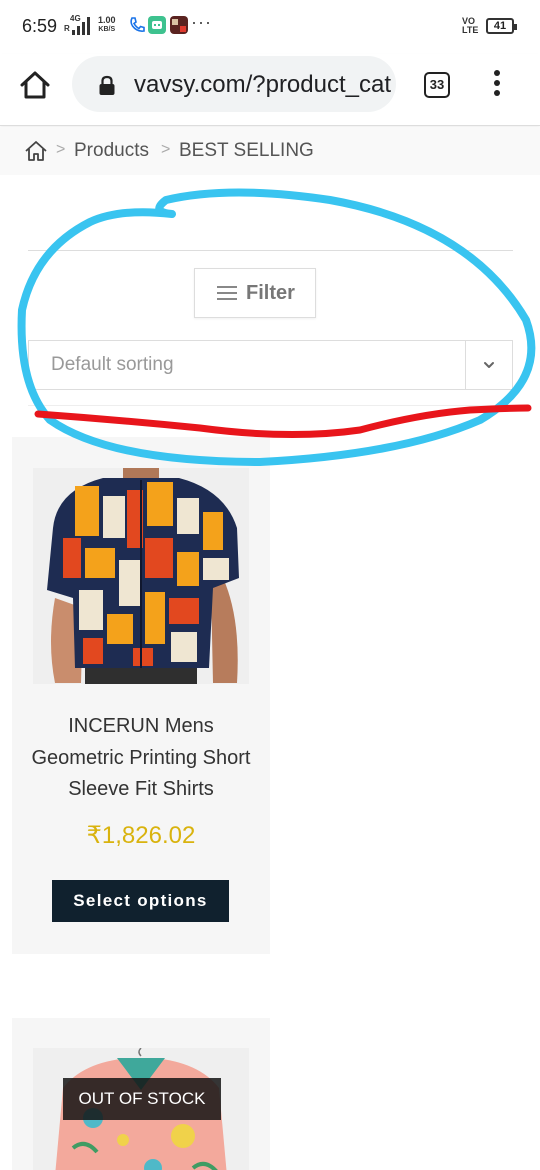 Image resolution: width=540 pixels, height=1170 pixels. I want to click on address-bar: vavsy.com/?product_cat=best-selling, so click(234, 84).